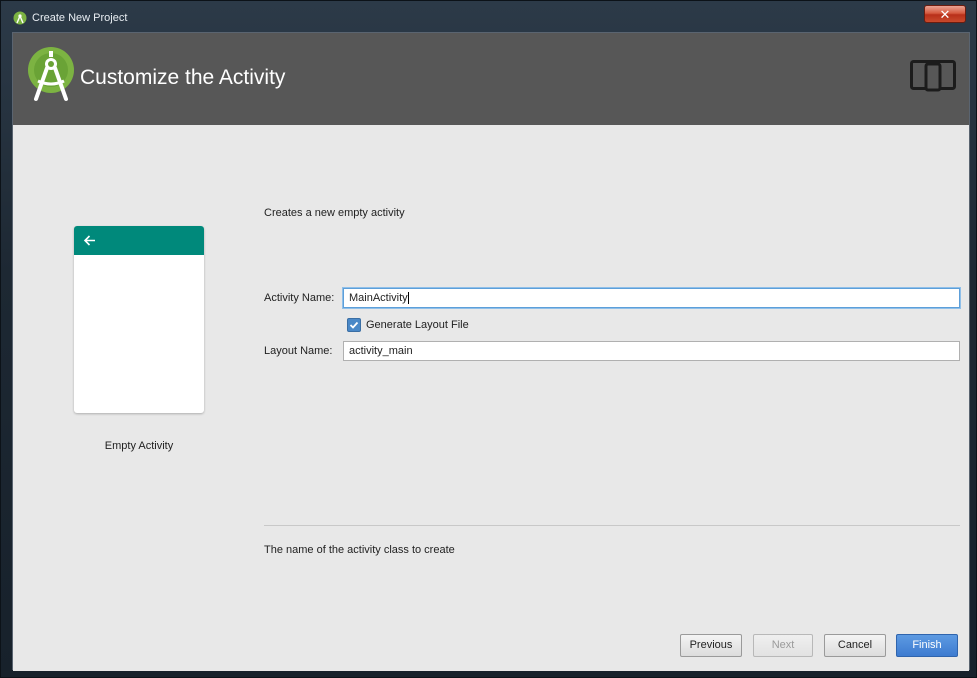  I want to click on text-caret, so click(408, 298).